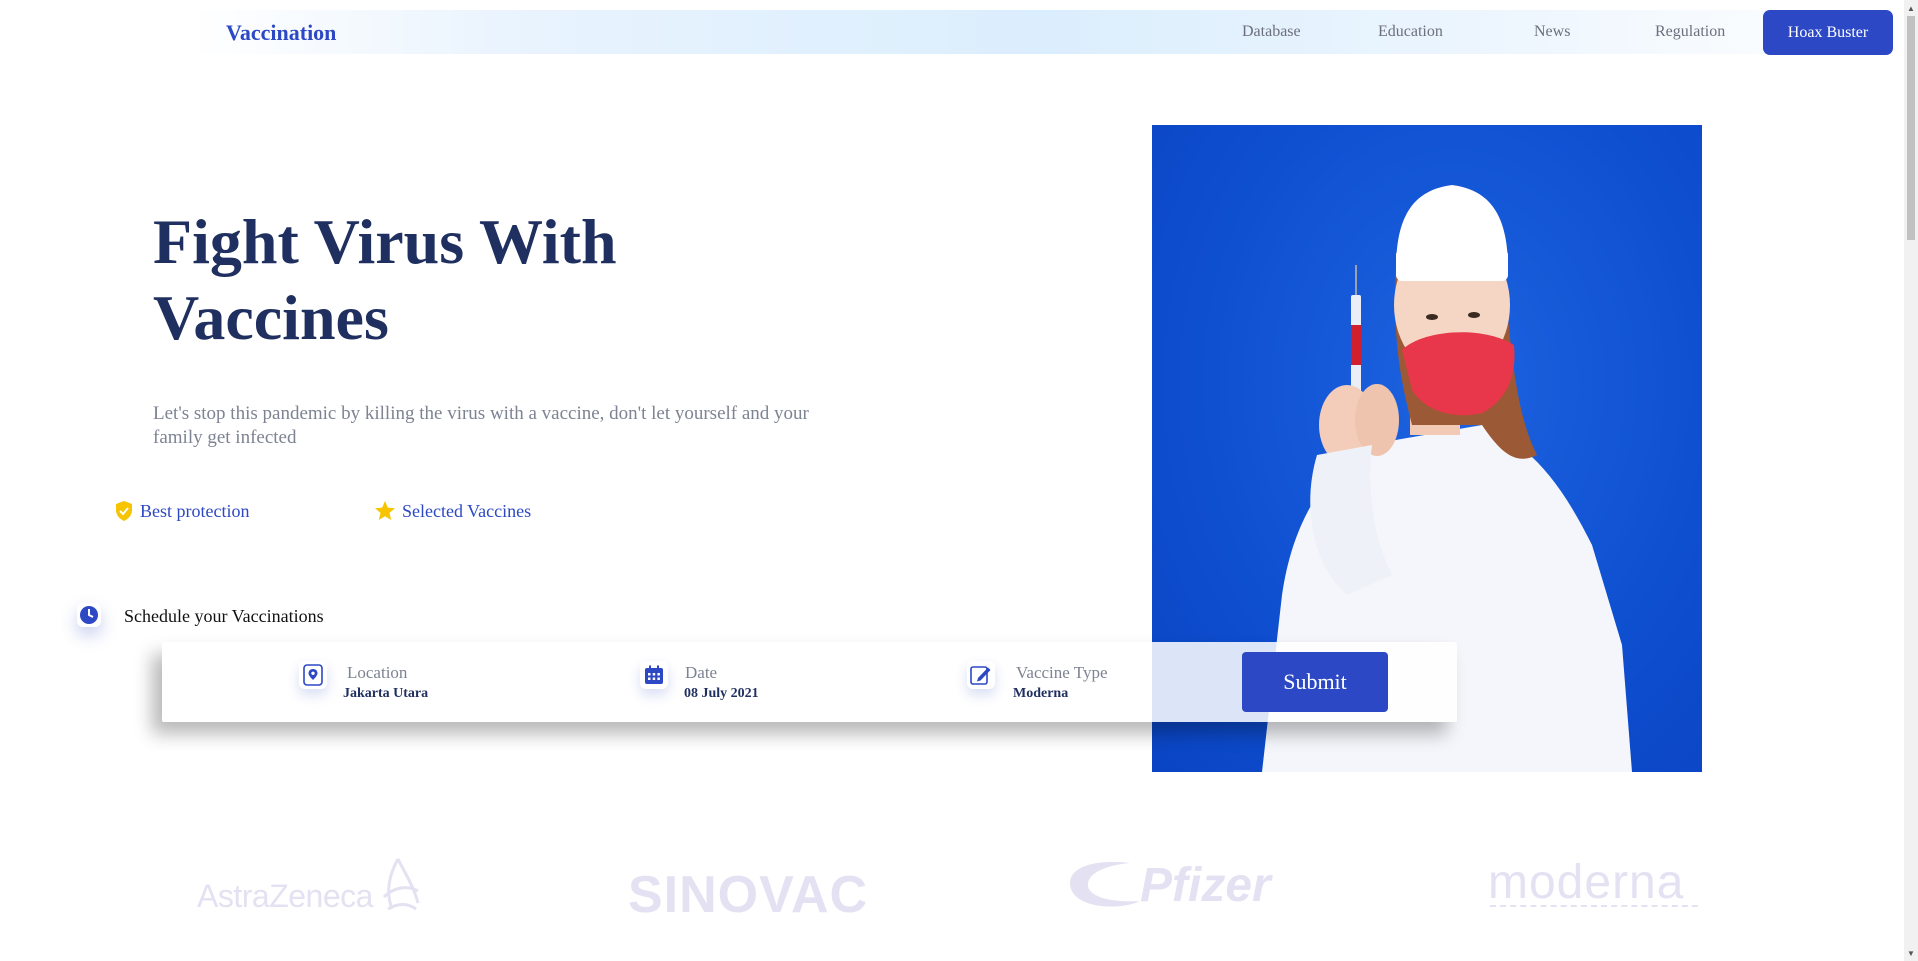 This screenshot has width=1918, height=961. What do you see at coordinates (721, 694) in the screenshot?
I see `date-value: 08 July 2021` at bounding box center [721, 694].